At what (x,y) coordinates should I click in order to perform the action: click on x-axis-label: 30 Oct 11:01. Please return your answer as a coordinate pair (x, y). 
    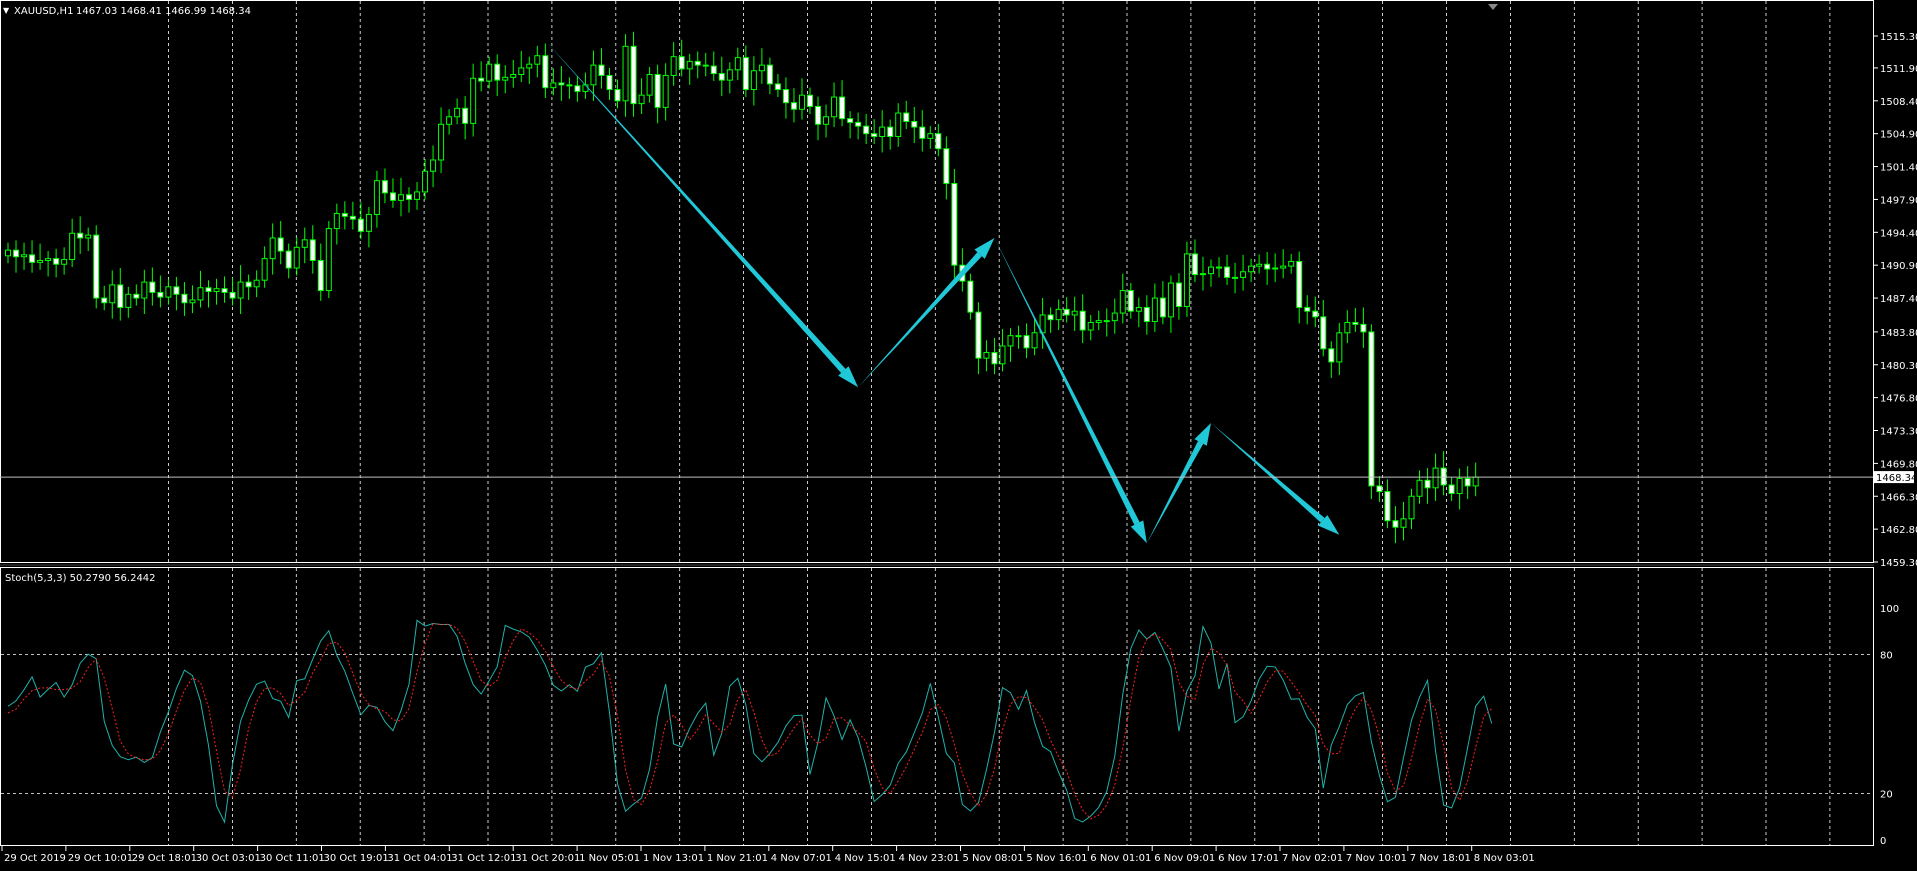
    Looking at the image, I should click on (292, 858).